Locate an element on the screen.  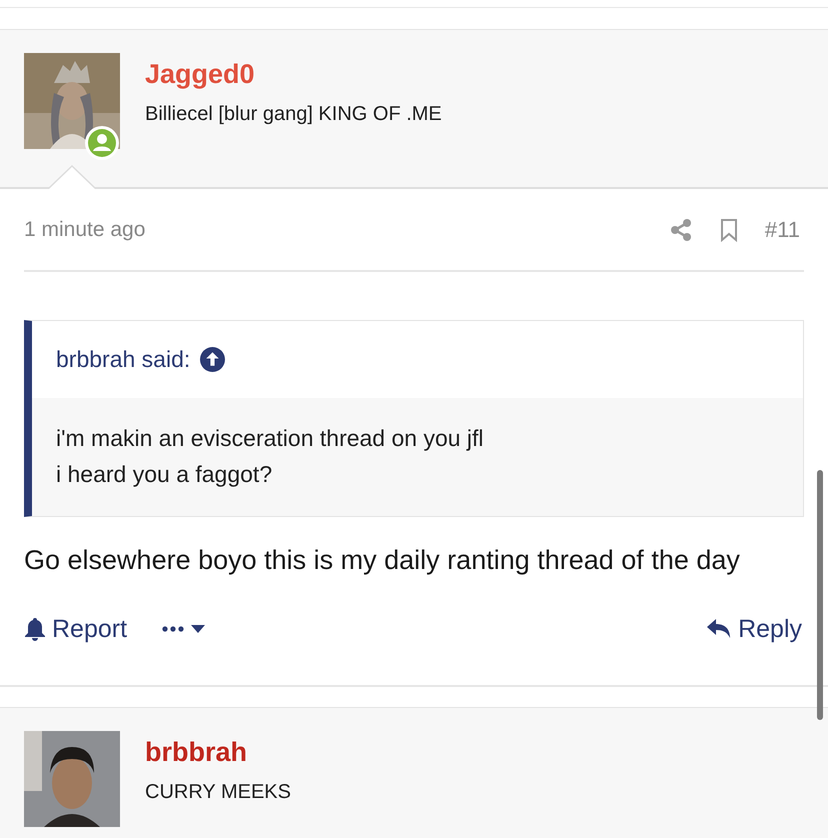
post-number: #11 is located at coordinates (782, 229).